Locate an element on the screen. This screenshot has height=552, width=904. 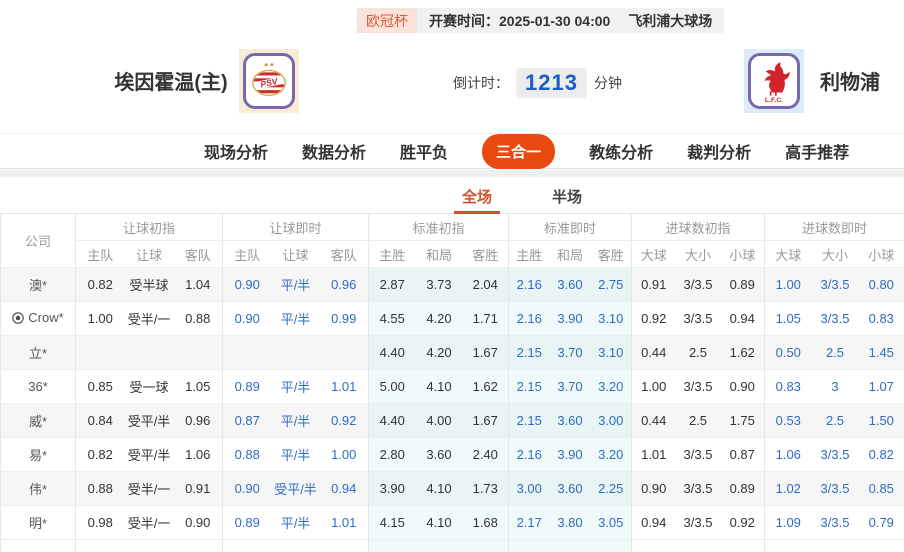
odds-cell: 1.45 is located at coordinates (881, 352).